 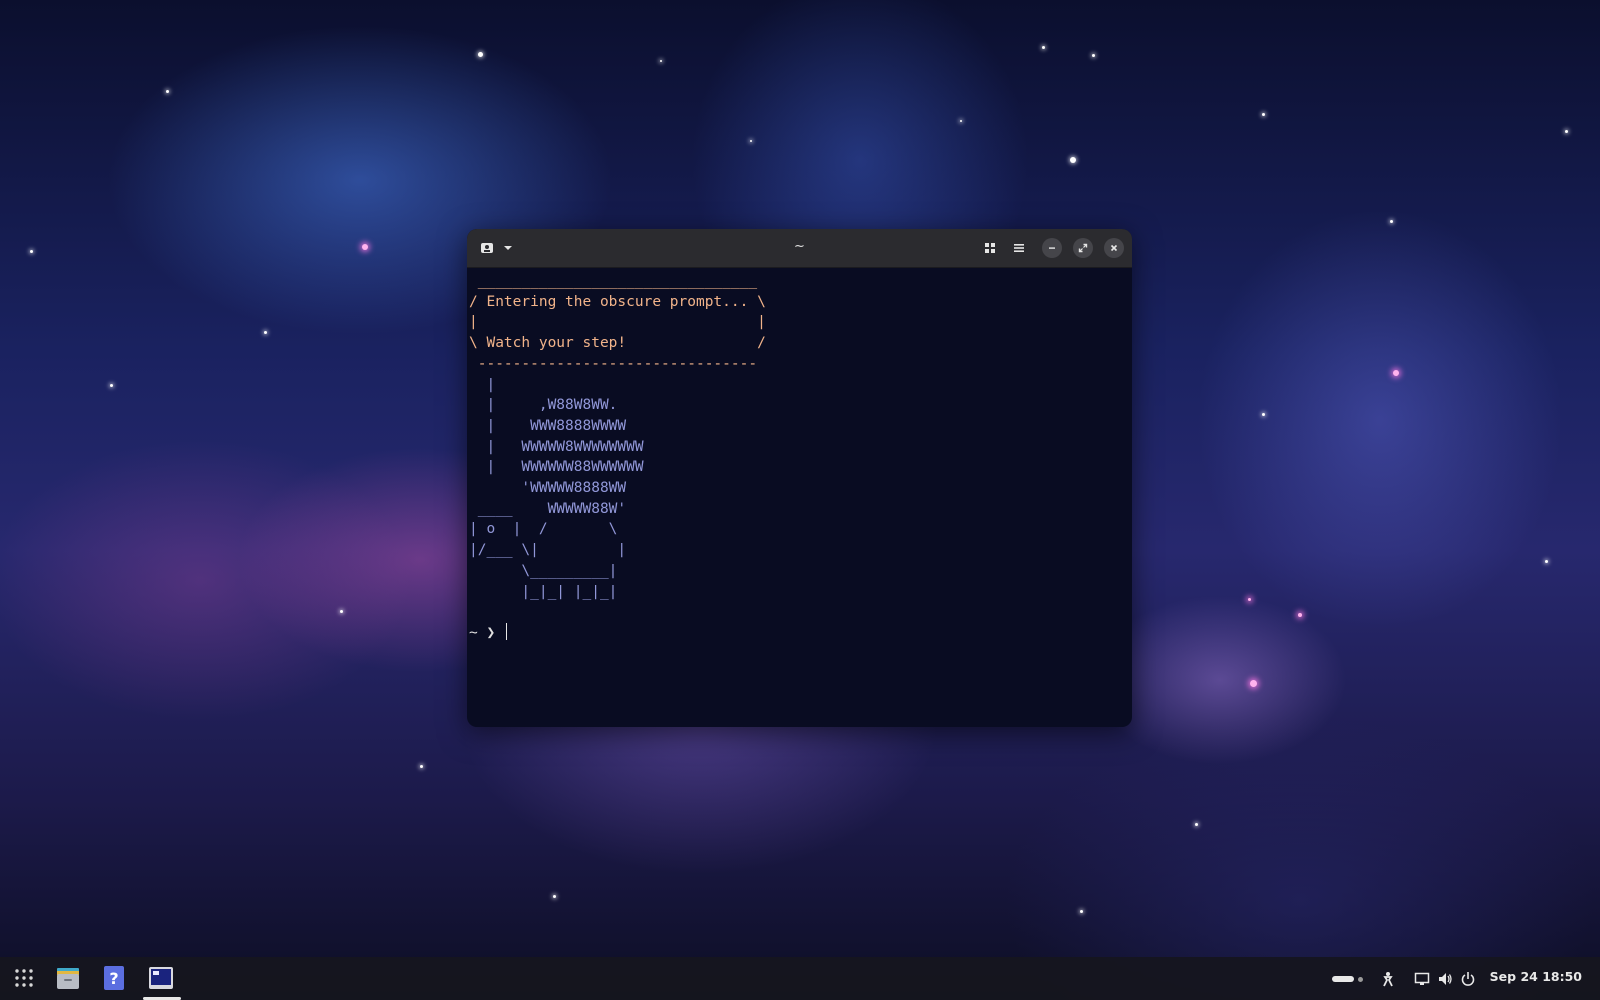 I want to click on accessibility-button, so click(x=1388, y=979).